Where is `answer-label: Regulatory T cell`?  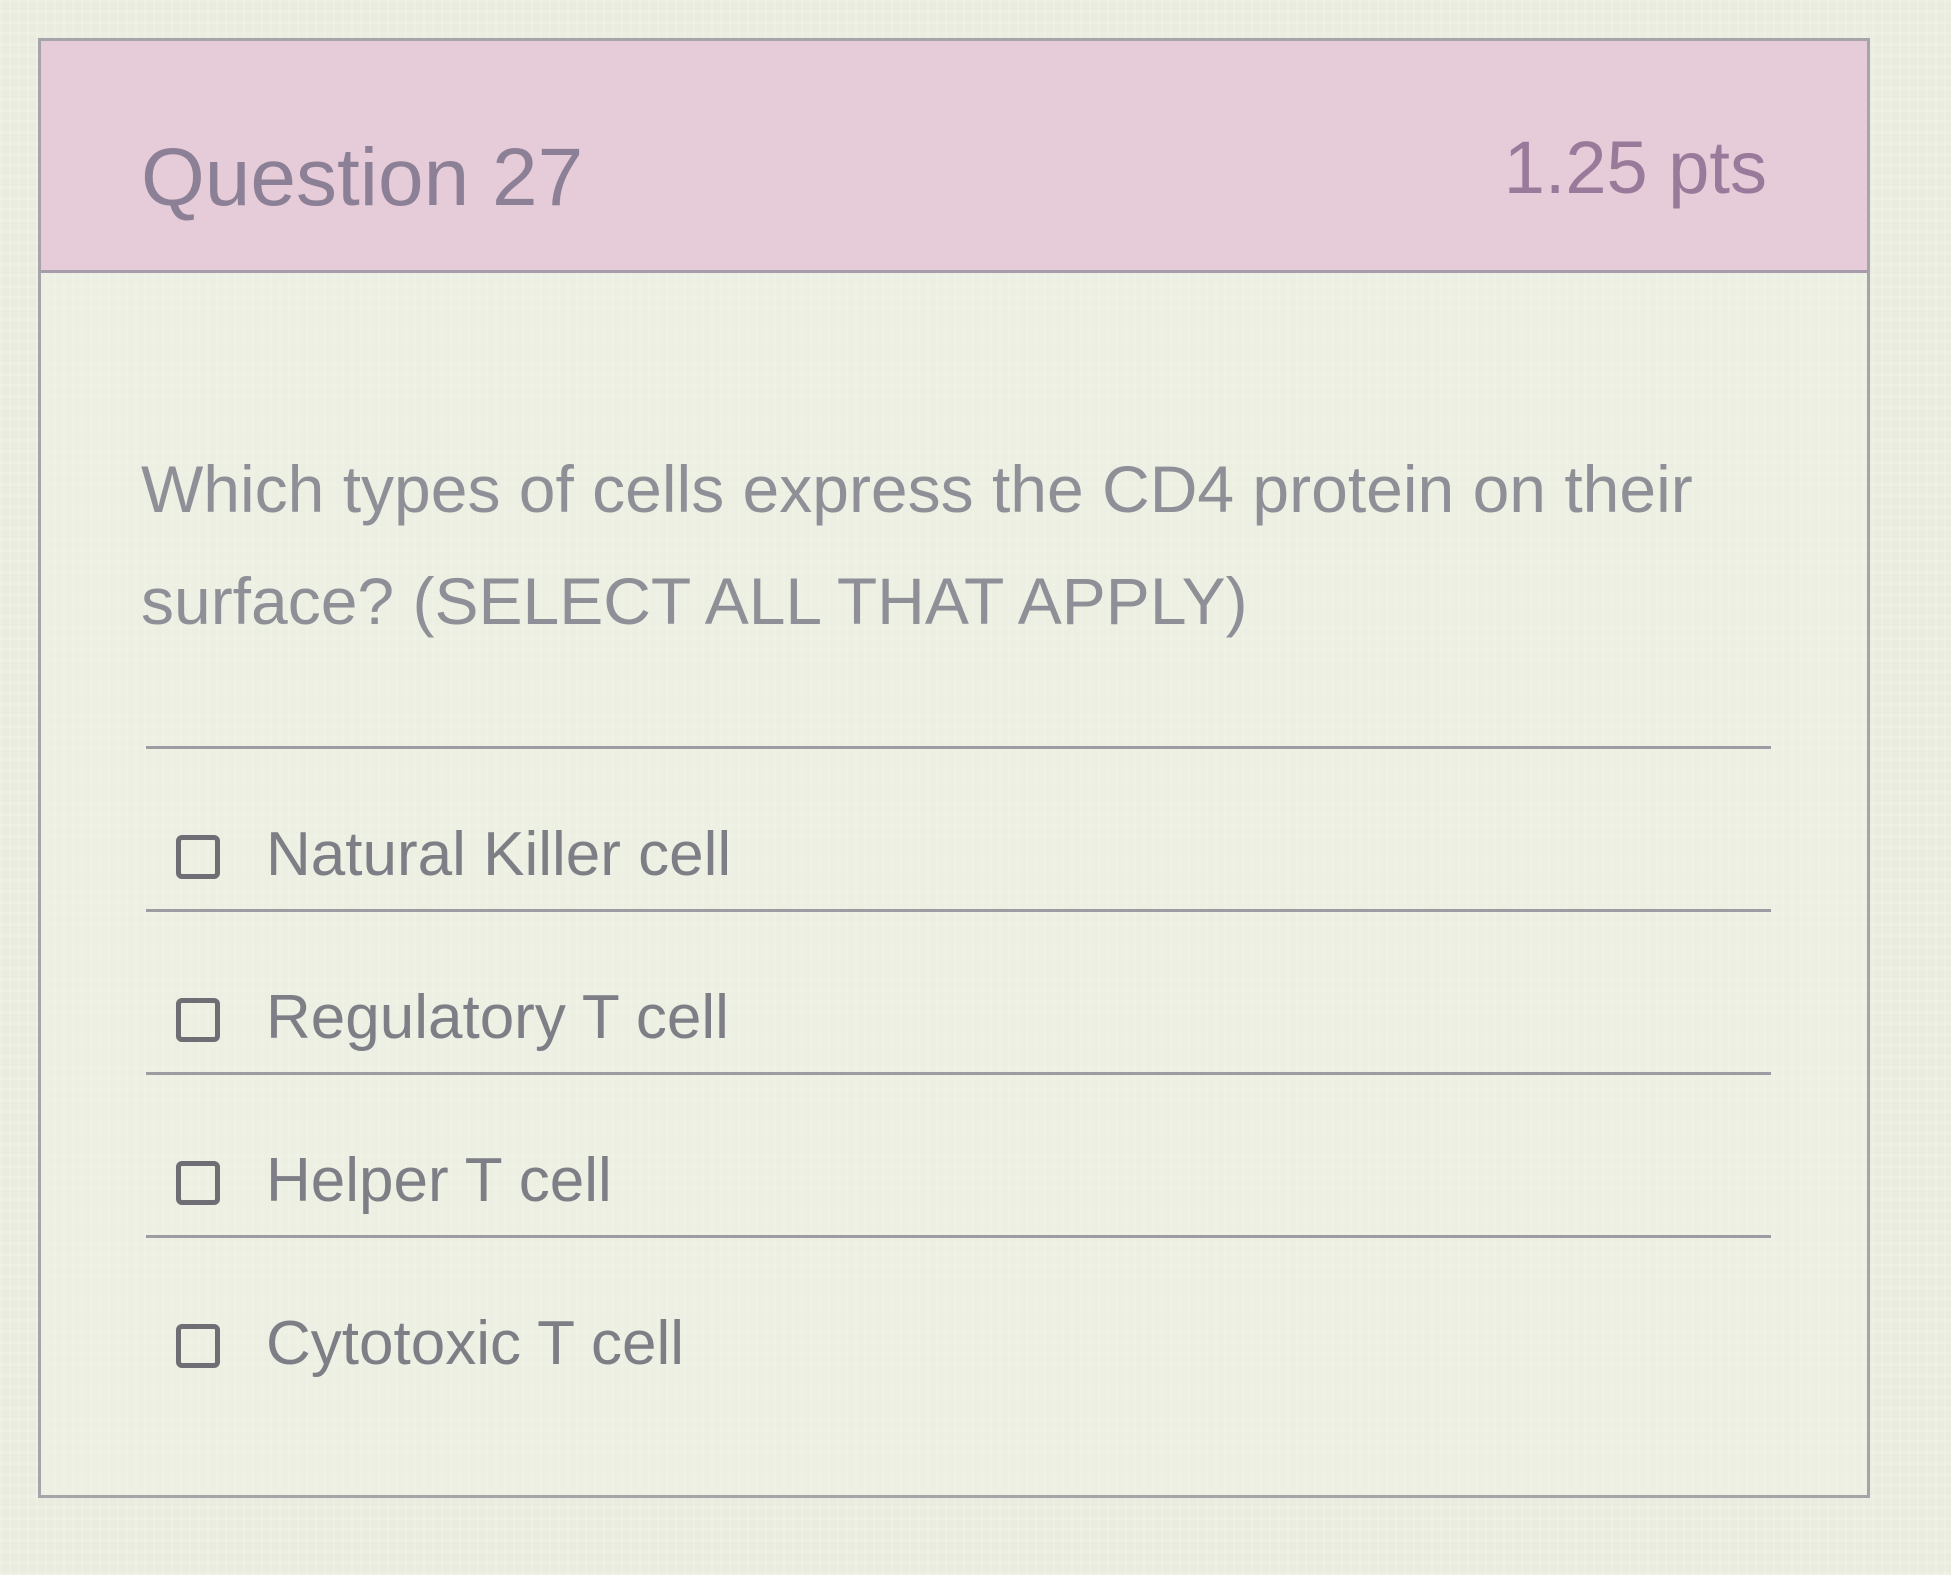 answer-label: Regulatory T cell is located at coordinates (497, 1017).